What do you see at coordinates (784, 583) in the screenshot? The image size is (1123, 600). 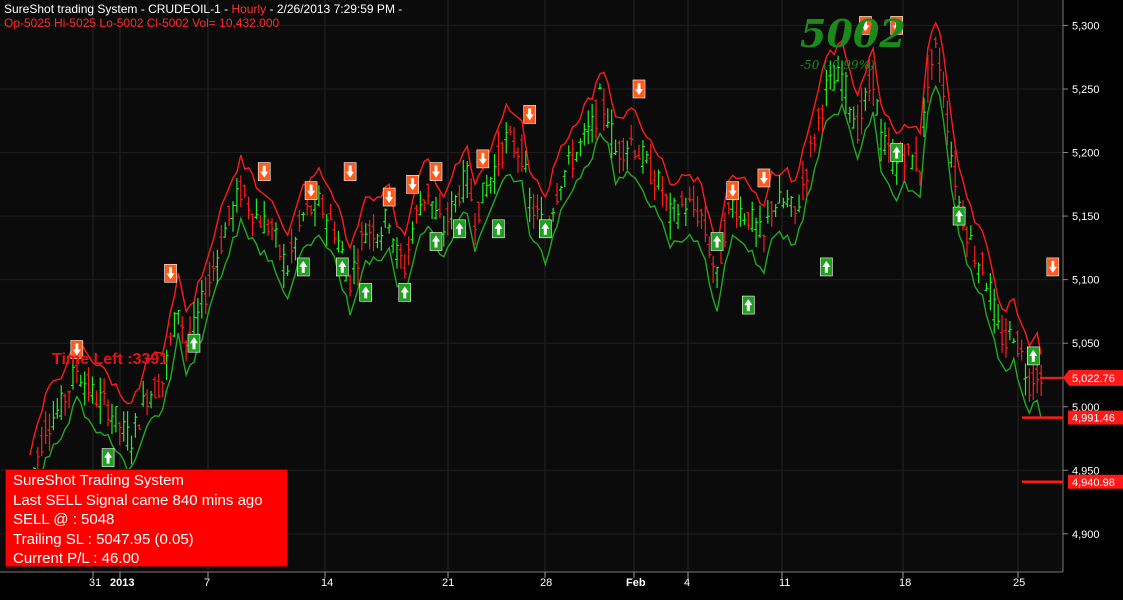 I see `time-axis-label: 11` at bounding box center [784, 583].